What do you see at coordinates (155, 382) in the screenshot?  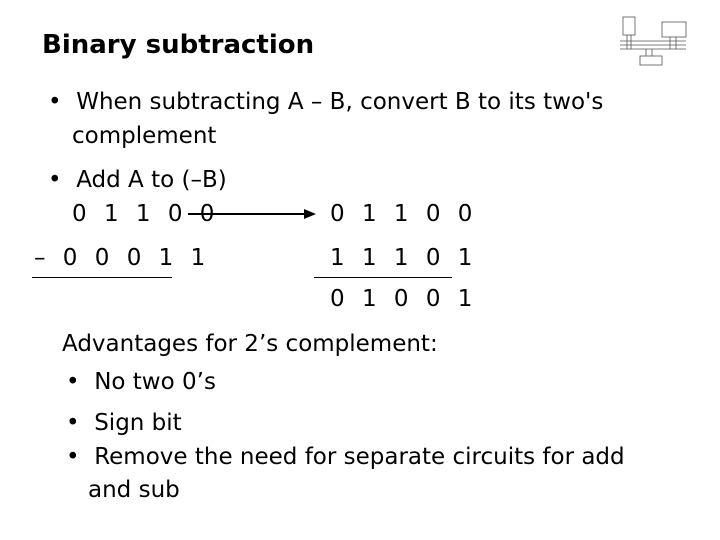 I see `bullet-text: No two 0’s` at bounding box center [155, 382].